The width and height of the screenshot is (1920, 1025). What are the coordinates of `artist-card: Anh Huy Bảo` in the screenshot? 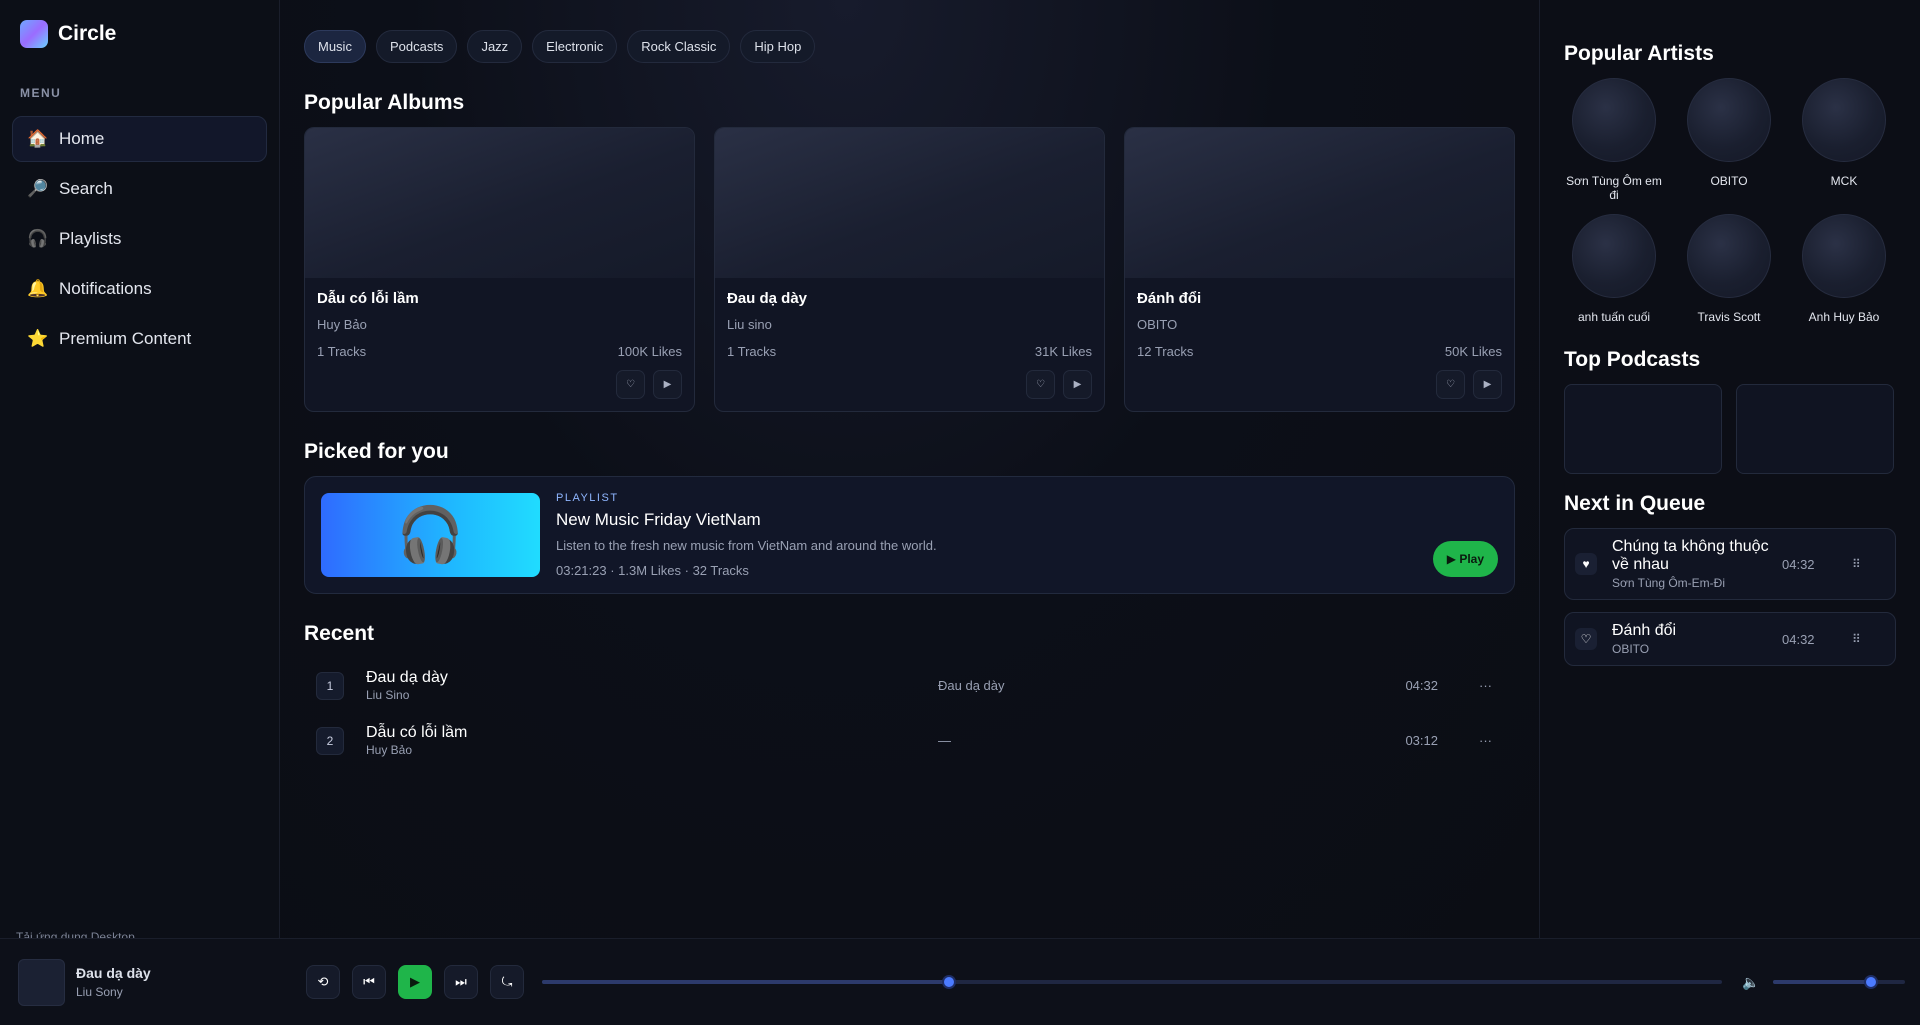 It's located at (1844, 277).